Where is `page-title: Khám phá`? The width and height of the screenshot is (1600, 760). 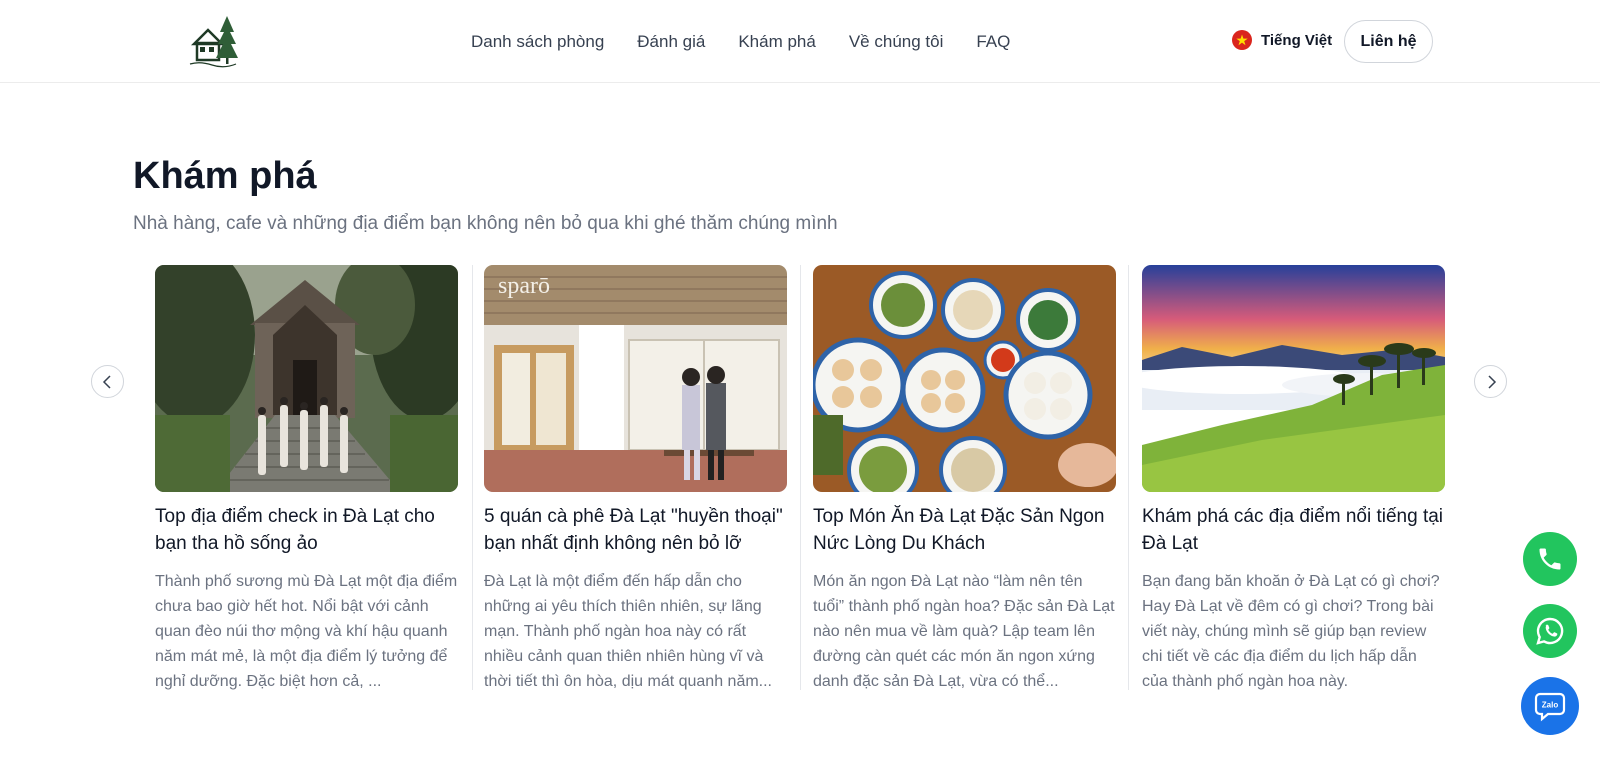
page-title: Khám phá is located at coordinates (225, 176).